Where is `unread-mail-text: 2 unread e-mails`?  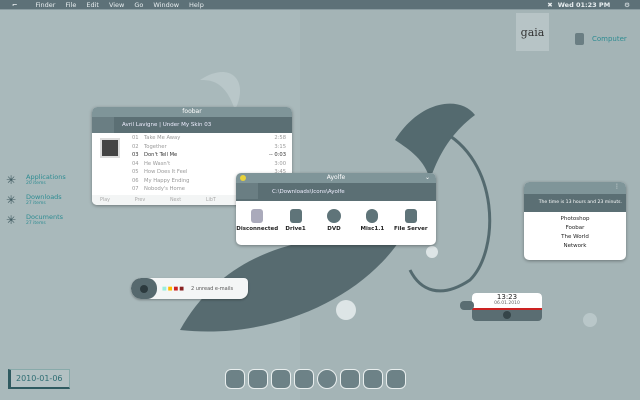 unread-mail-text: 2 unread e-mails is located at coordinates (212, 288).